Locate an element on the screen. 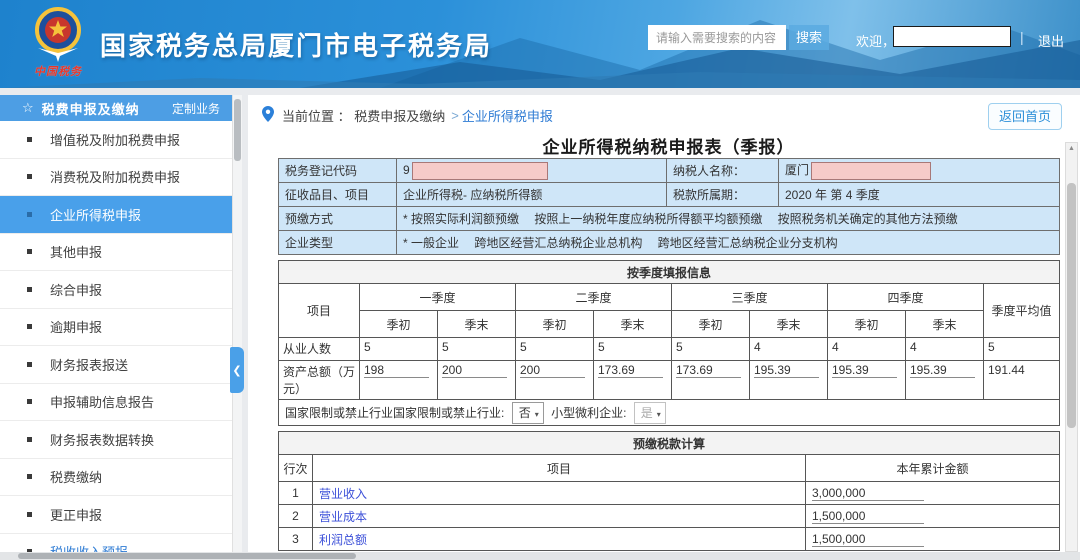 Image resolution: width=1080 pixels, height=560 pixels. revenue-amount: 3,000,000 is located at coordinates (932, 493).